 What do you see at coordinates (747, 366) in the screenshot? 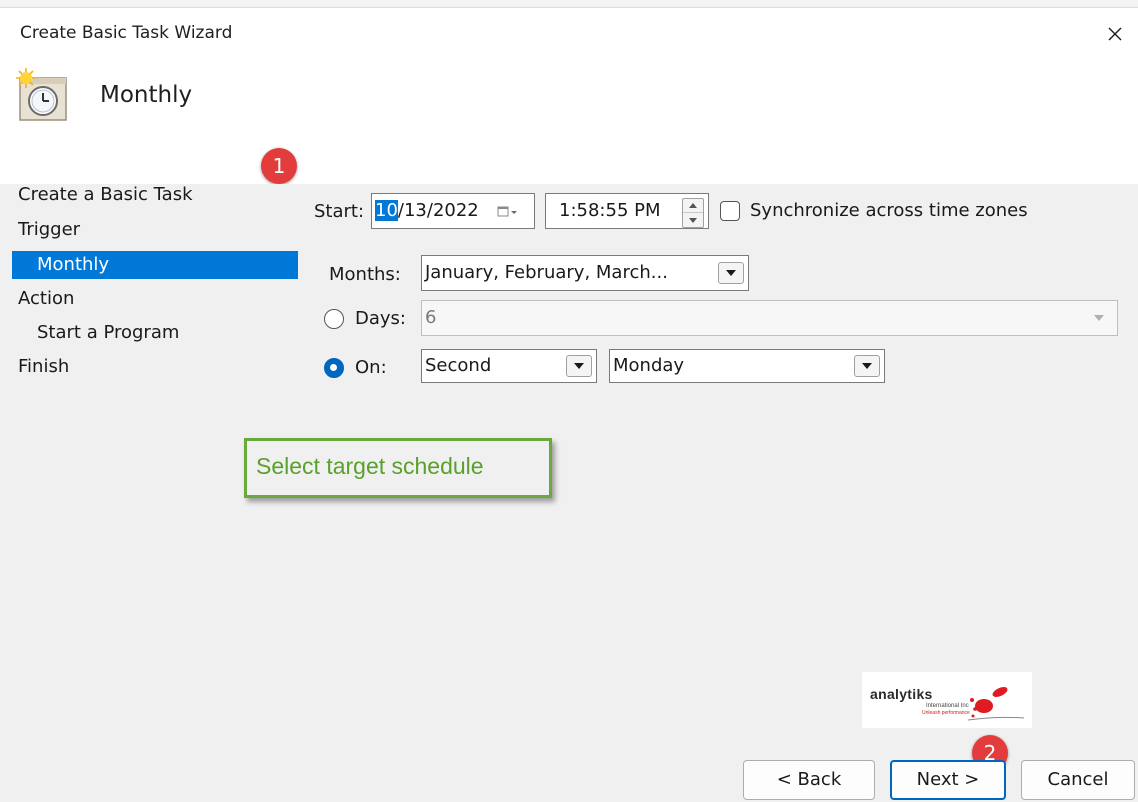
I see `on-day-dropdown: Monday` at bounding box center [747, 366].